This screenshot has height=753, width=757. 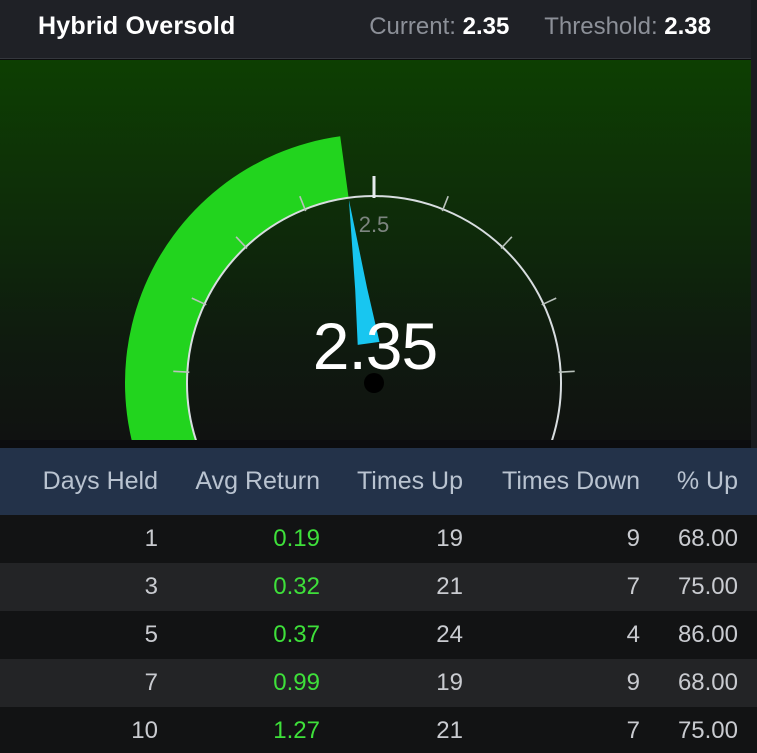 What do you see at coordinates (689, 481) in the screenshot?
I see `col-pct-up: % Up` at bounding box center [689, 481].